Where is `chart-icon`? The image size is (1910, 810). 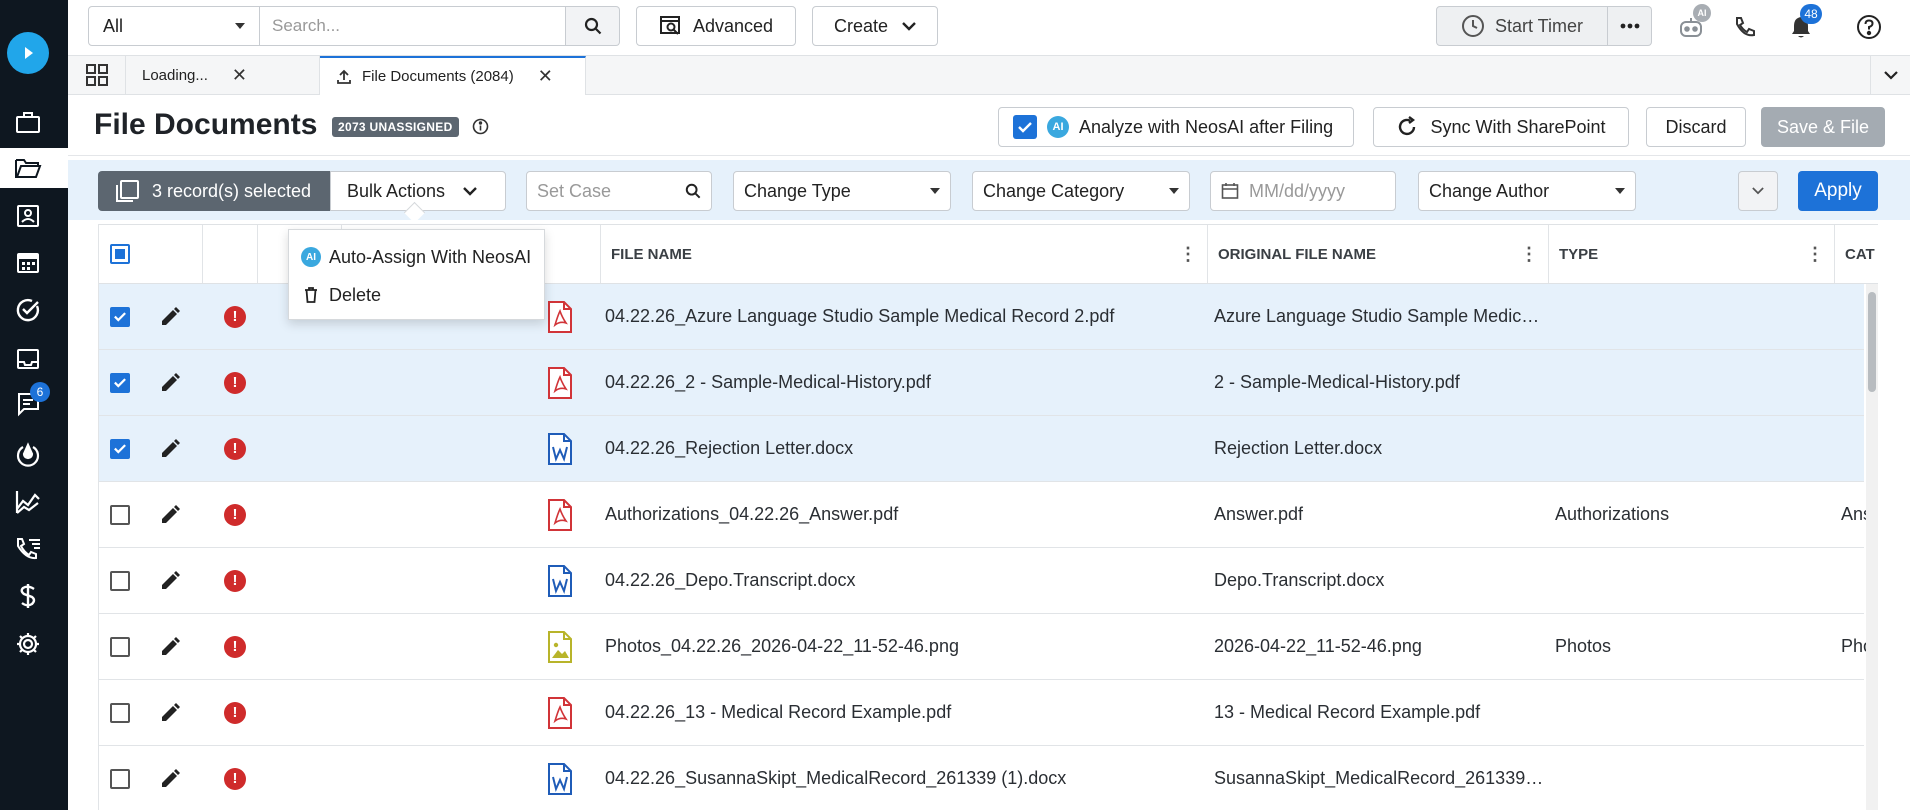 chart-icon is located at coordinates (28, 502).